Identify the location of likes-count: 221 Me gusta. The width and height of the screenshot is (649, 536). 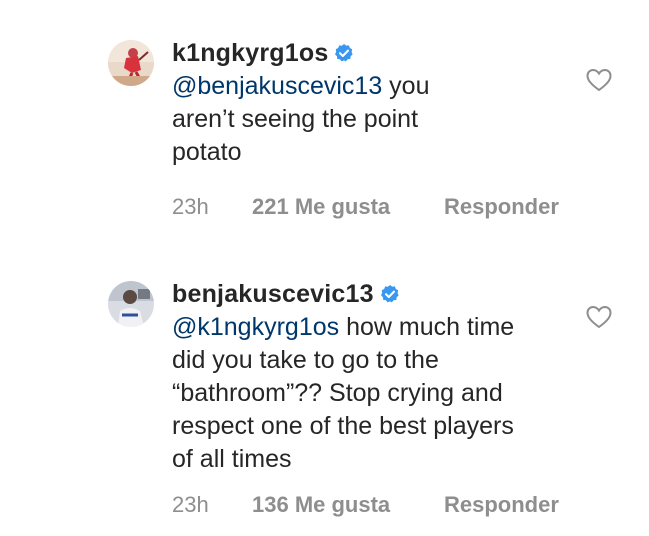
(348, 207).